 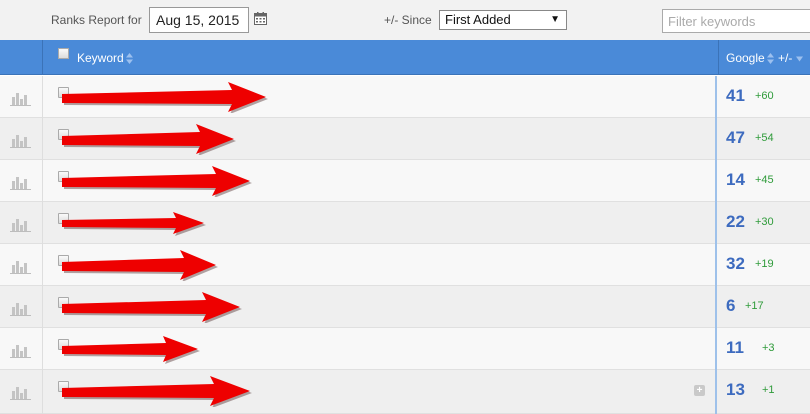 What do you see at coordinates (199, 20) in the screenshot?
I see `report-date-input` at bounding box center [199, 20].